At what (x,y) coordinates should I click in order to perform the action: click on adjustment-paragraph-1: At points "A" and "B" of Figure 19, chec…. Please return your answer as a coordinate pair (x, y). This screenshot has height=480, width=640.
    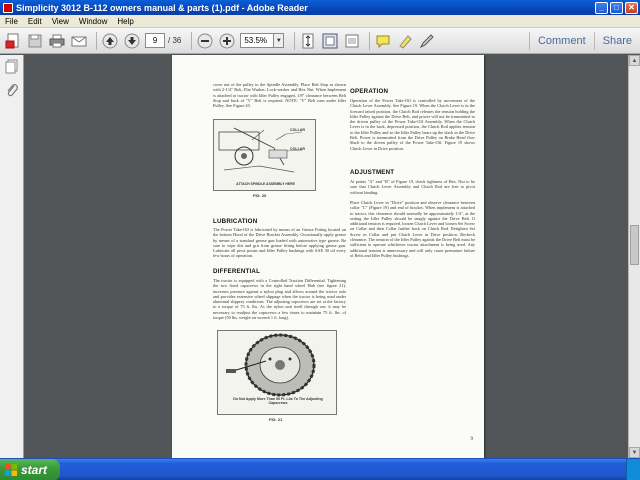
    Looking at the image, I should click on (412, 187).